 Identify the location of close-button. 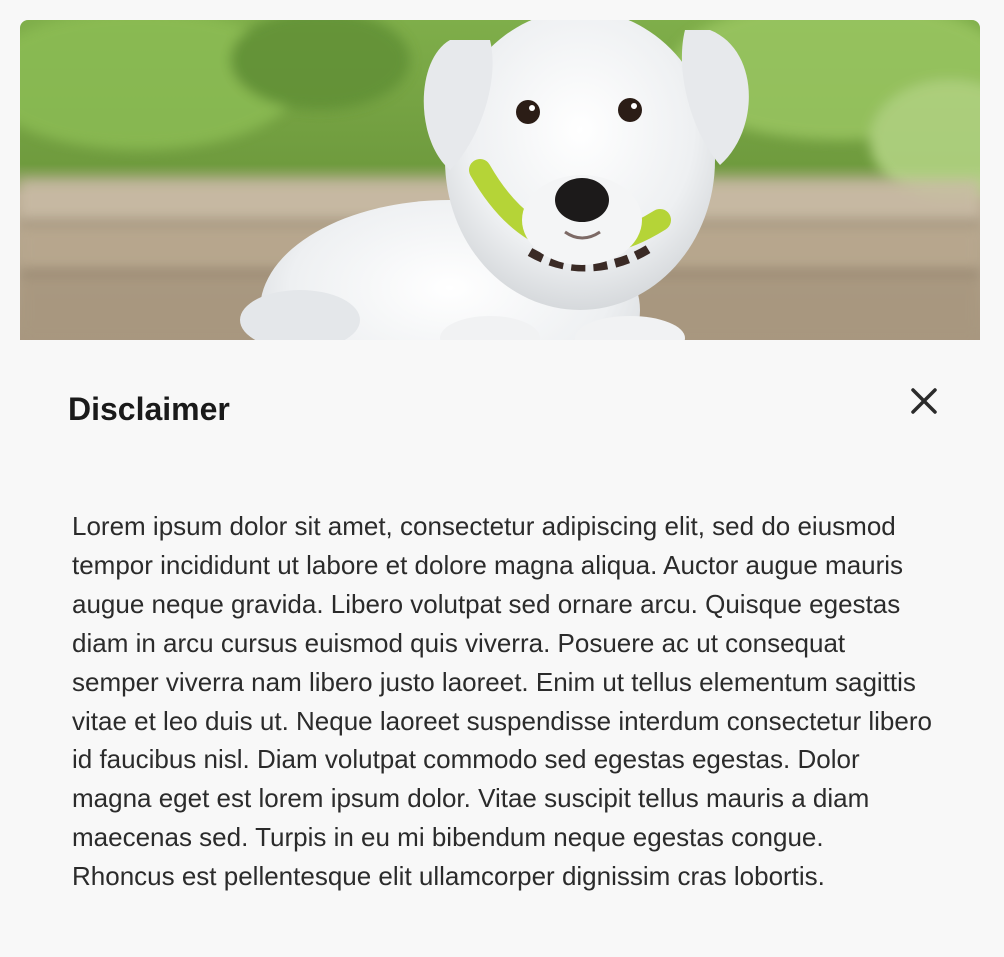
(924, 396).